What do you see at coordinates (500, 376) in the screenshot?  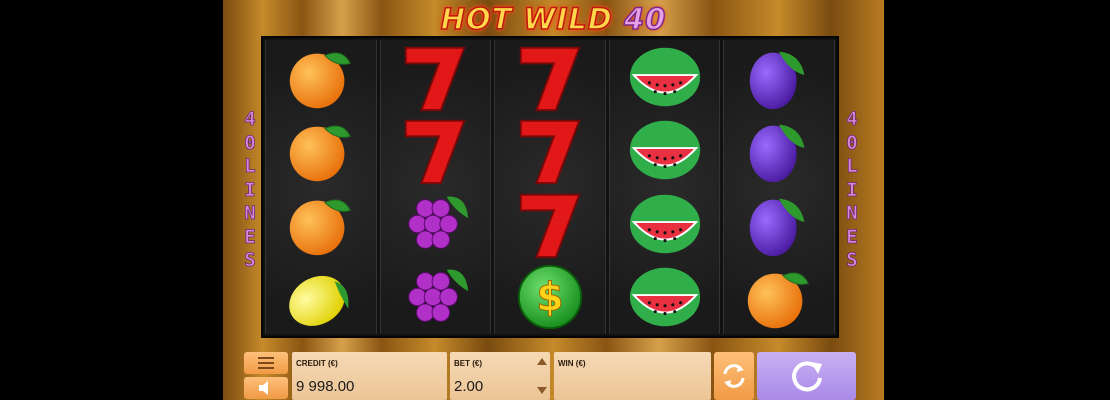 I see `bet-selector: BET (€) 2.00` at bounding box center [500, 376].